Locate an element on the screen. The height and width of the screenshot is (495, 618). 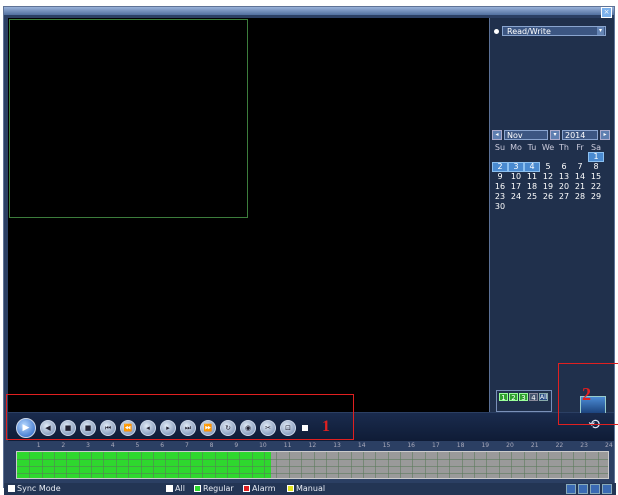
channel-selector: 1 2 3 4 All is located at coordinates (524, 401).